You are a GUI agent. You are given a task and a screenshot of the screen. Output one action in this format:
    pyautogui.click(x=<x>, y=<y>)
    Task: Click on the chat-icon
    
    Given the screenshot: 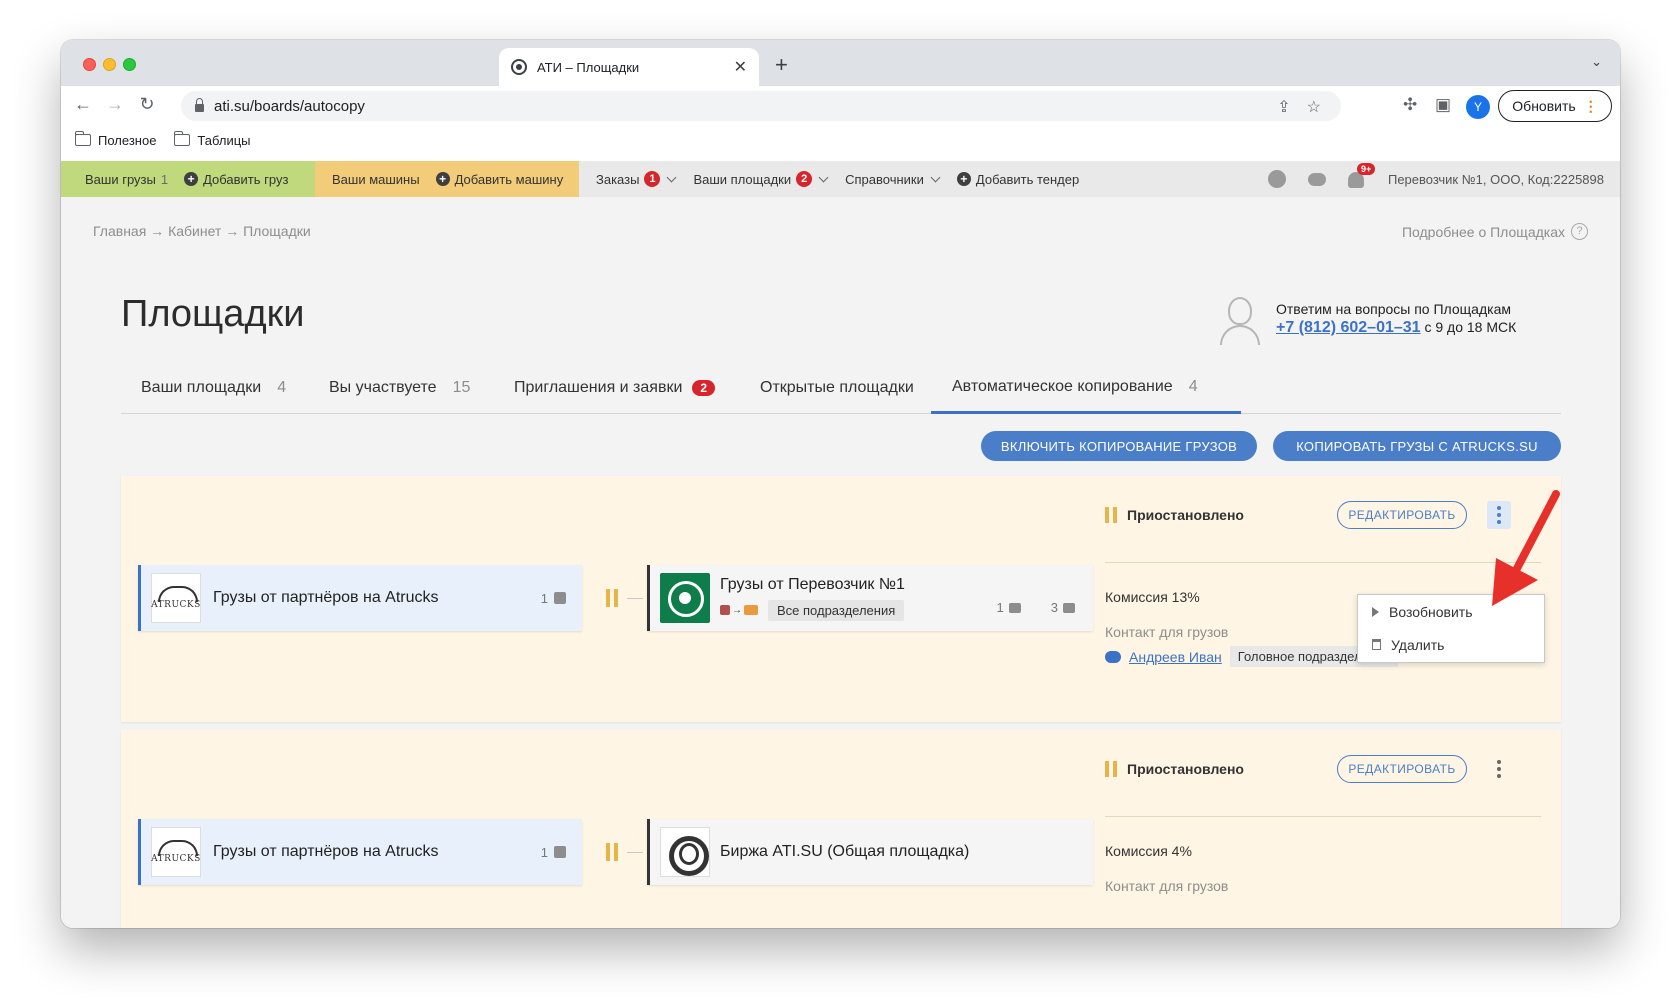 What is the action you would take?
    pyautogui.click(x=1316, y=179)
    